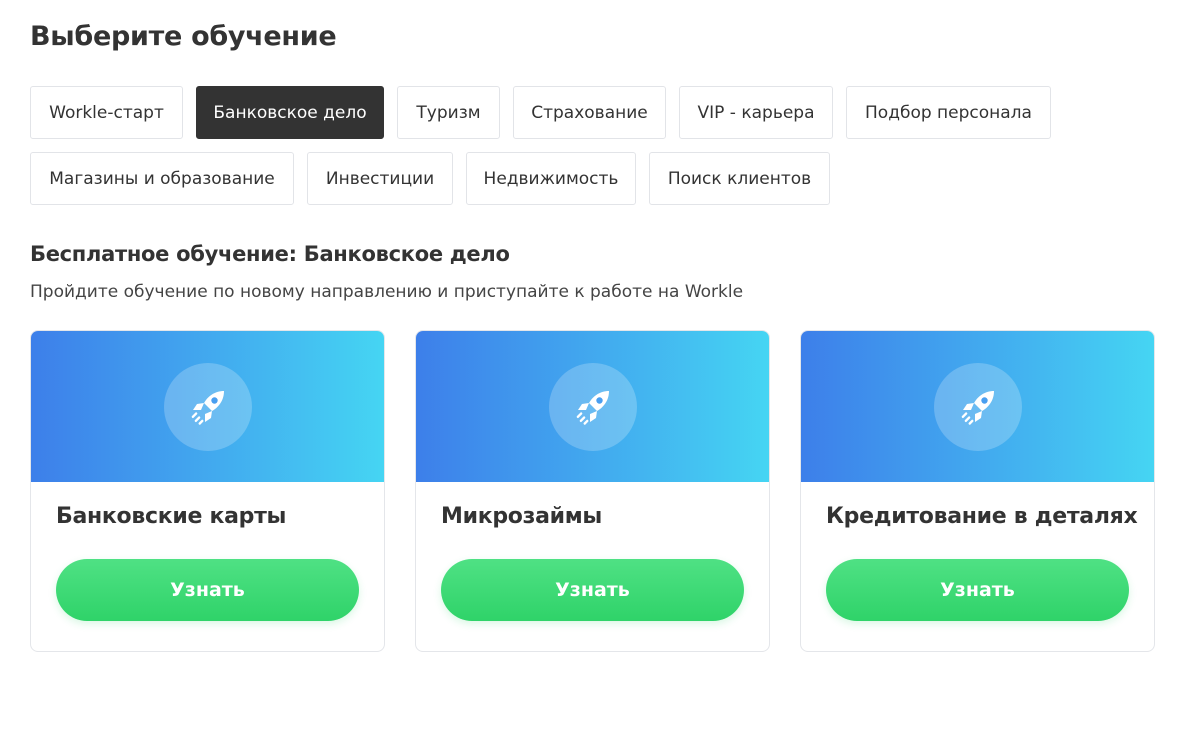 This screenshot has height=749, width=1183. Describe the element at coordinates (207, 491) in the screenshot. I see `course-card: Банковские карты Узнать` at that location.